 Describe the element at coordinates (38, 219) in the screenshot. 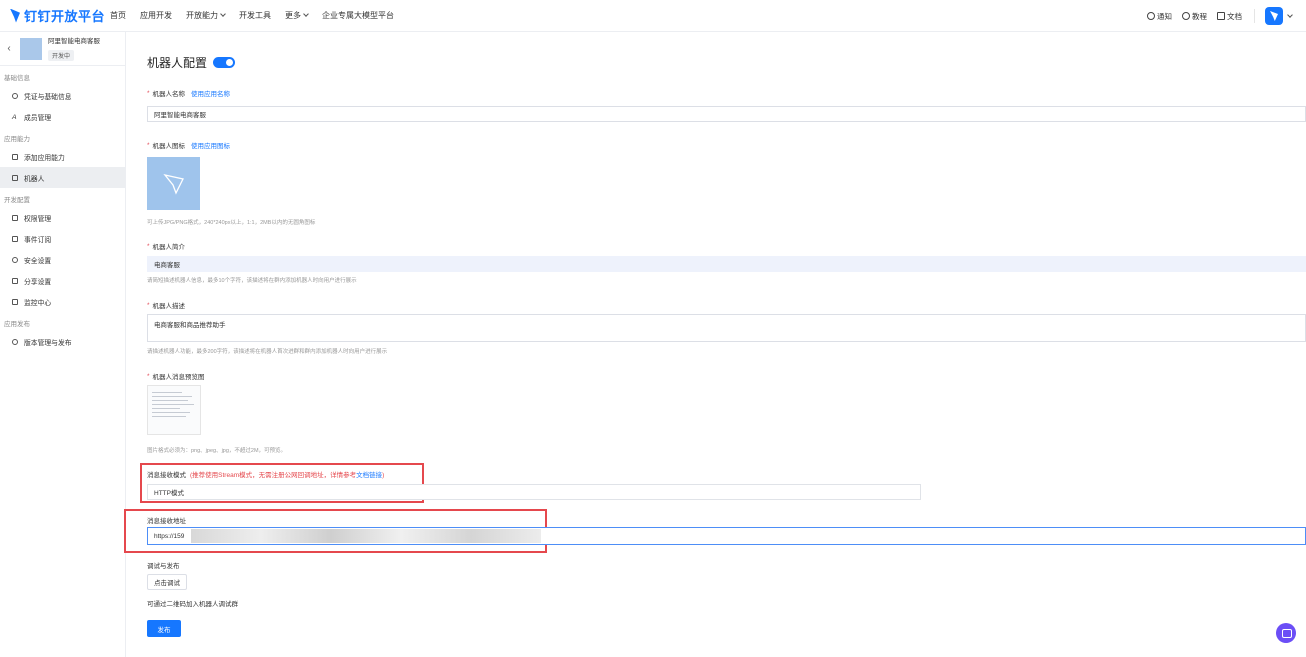

I see `sidebar-item-label: 权限管理` at that location.